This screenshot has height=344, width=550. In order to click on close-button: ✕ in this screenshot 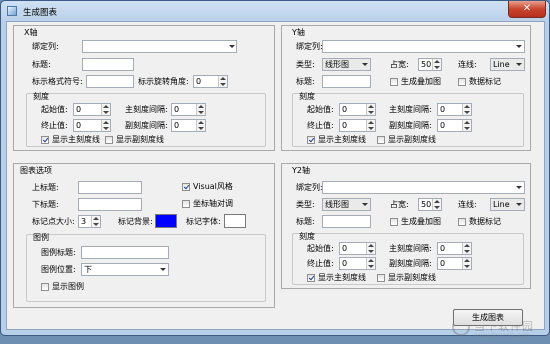, I will do `click(527, 9)`.